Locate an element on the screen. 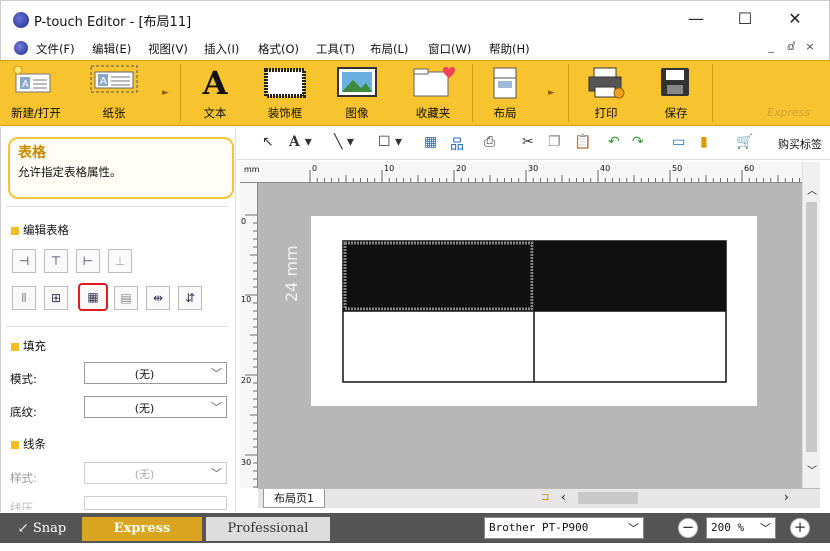 Image resolution: width=830 pixels, height=551 pixels. database-icon: 品 is located at coordinates (457, 144).